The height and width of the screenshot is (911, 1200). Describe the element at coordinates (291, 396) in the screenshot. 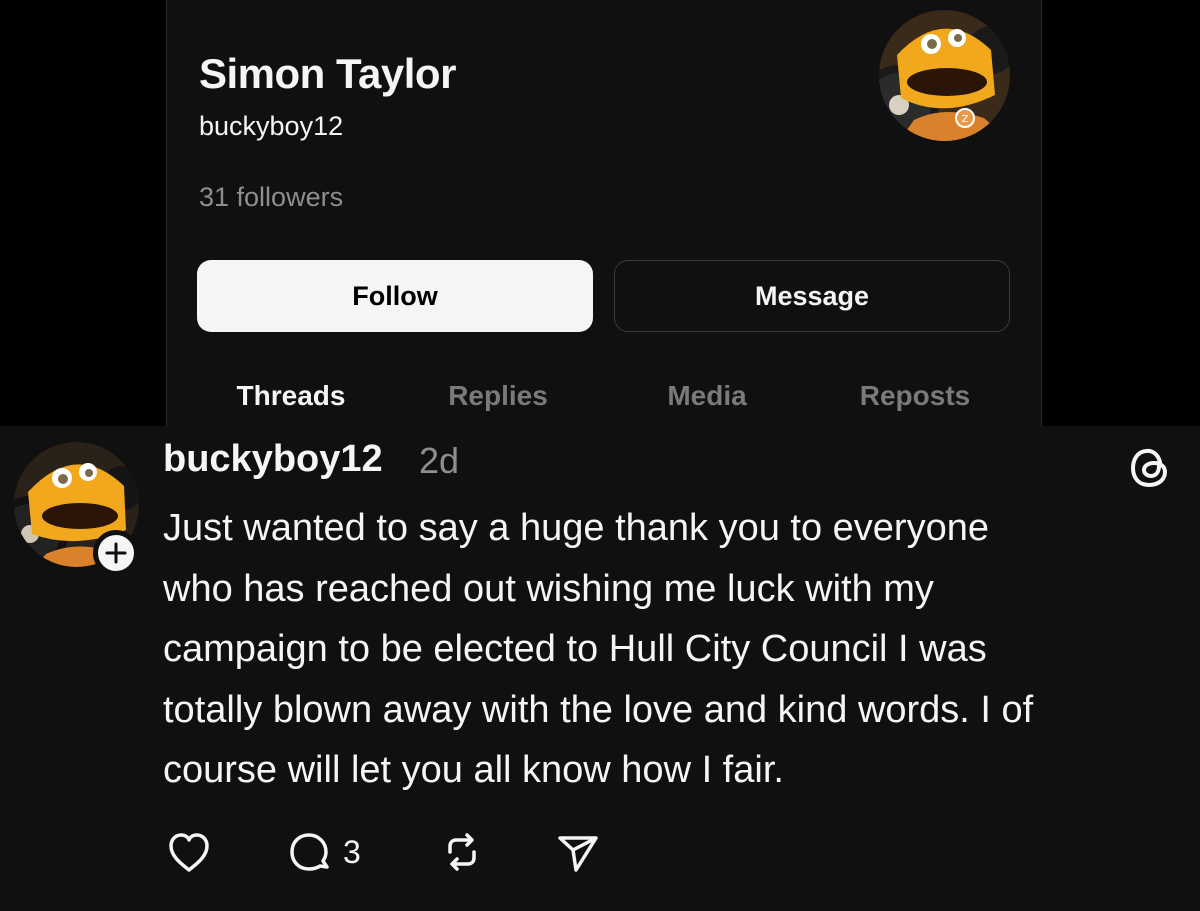

I see `tab-threads: Threads` at that location.